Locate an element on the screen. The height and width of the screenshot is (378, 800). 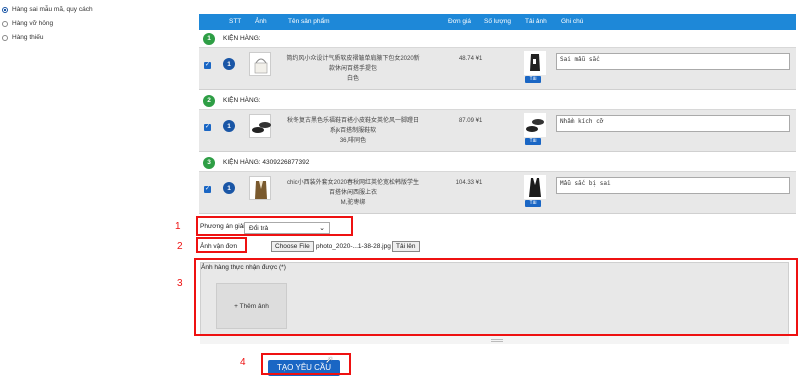
annotation-marker-4: 4 is located at coordinates (243, 362).